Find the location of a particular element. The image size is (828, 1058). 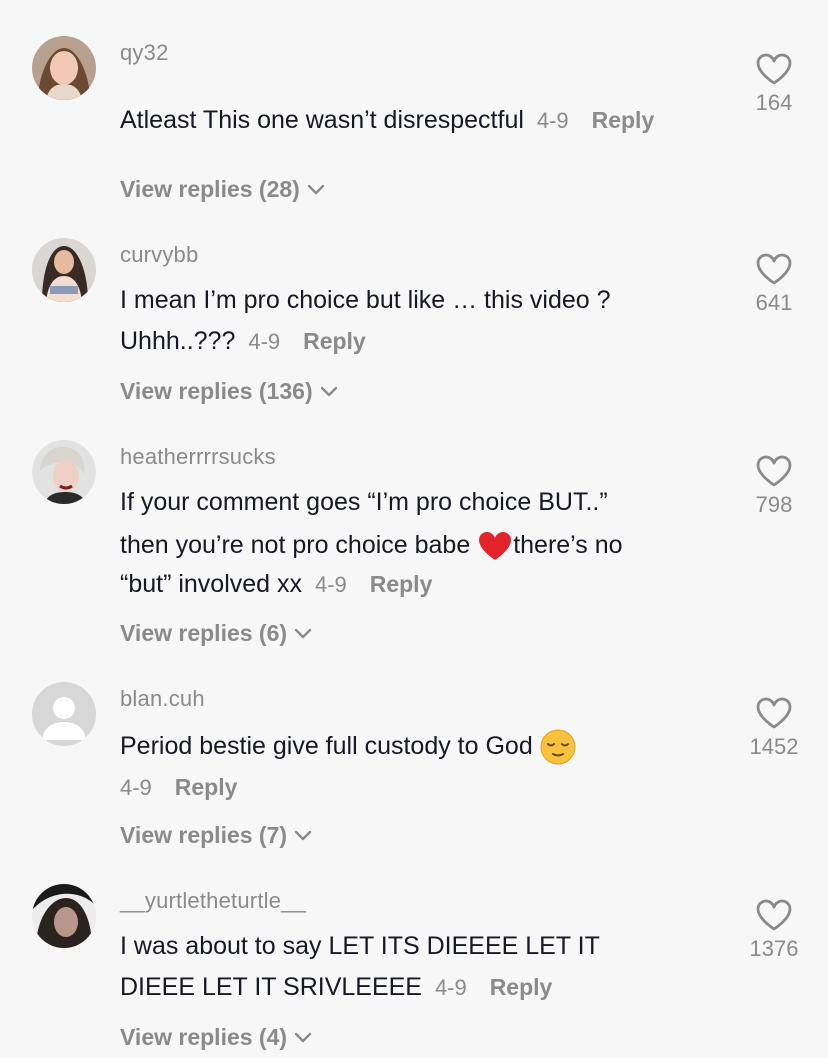

like-button: 1376 is located at coordinates (774, 930).